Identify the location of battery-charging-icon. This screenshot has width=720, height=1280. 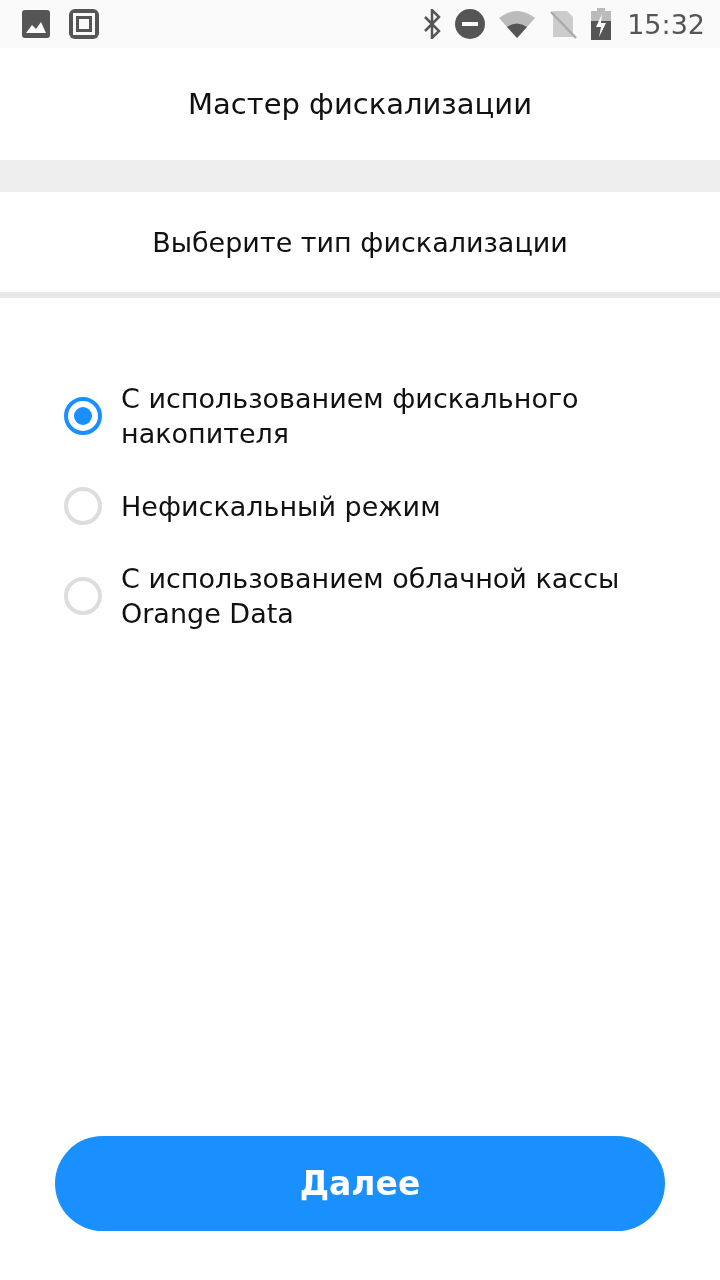
(601, 24).